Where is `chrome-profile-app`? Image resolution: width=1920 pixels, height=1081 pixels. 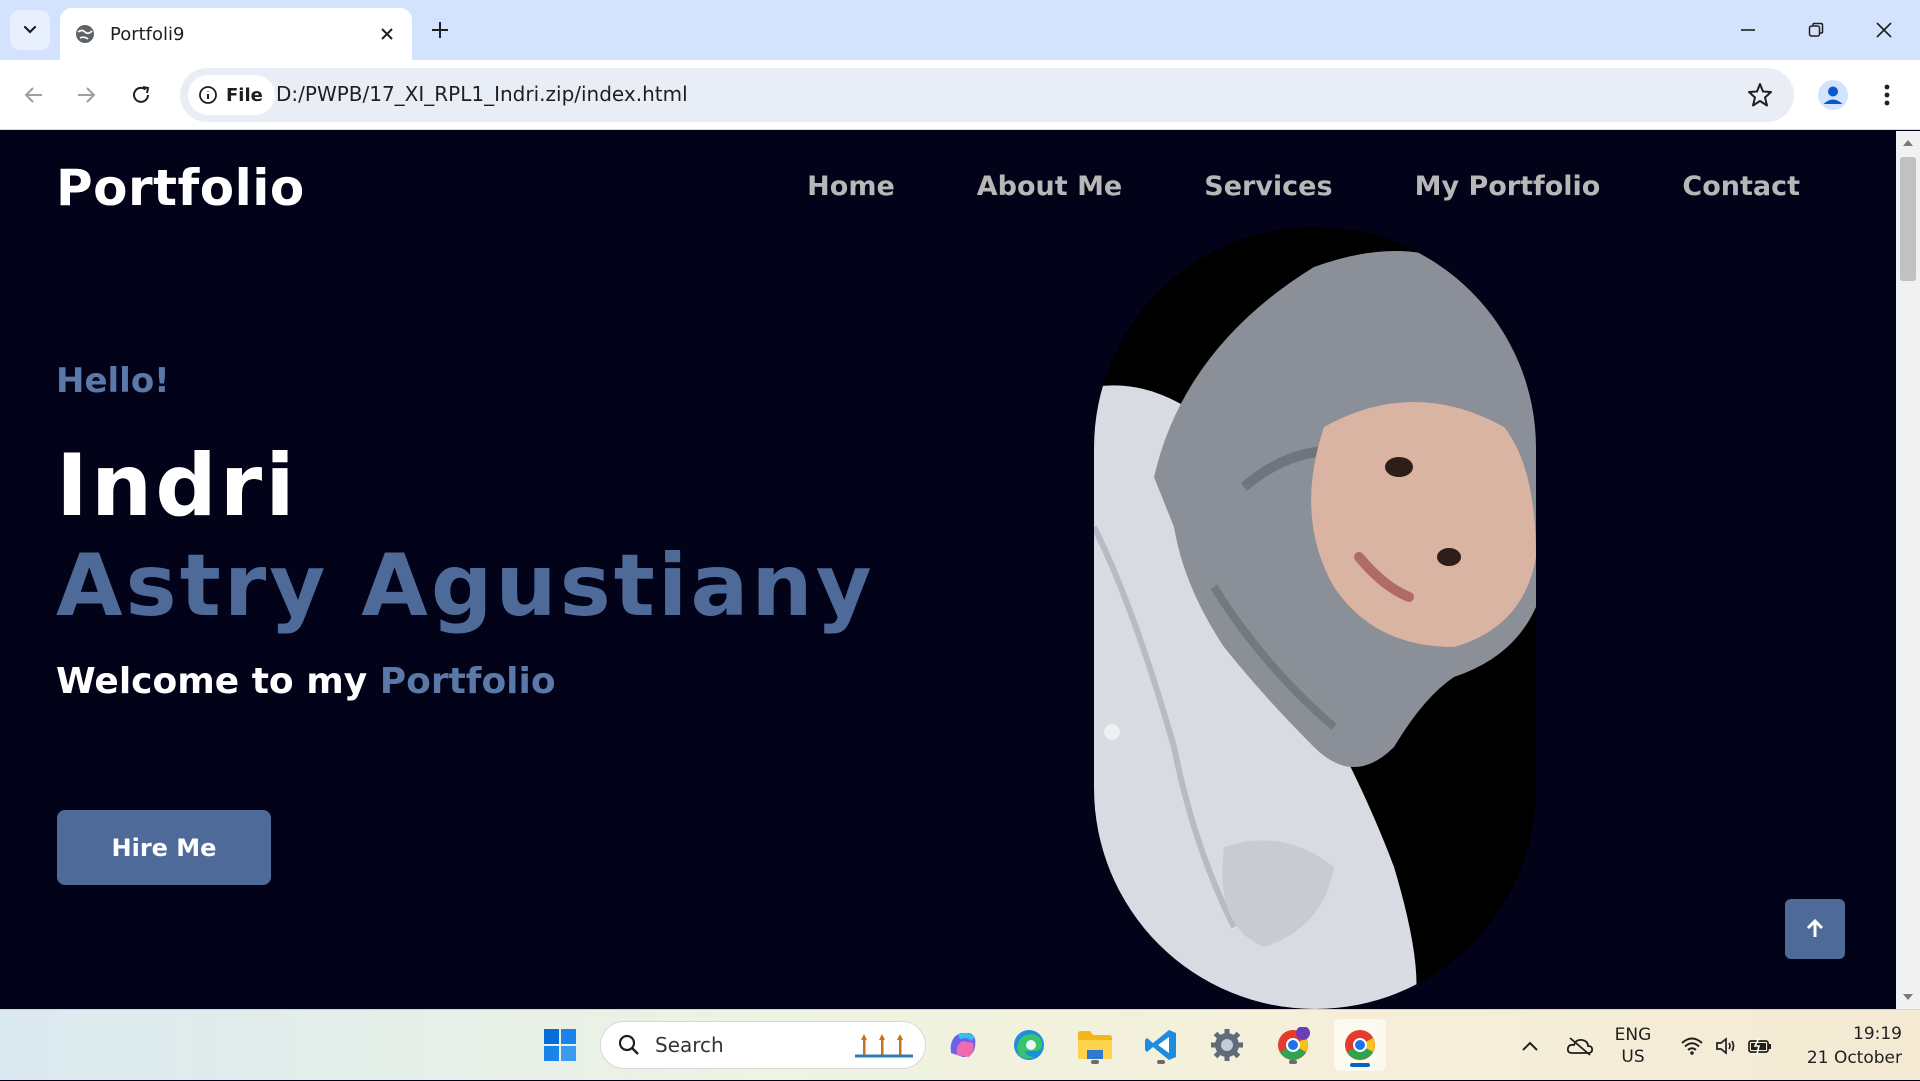 chrome-profile-app is located at coordinates (1293, 1045).